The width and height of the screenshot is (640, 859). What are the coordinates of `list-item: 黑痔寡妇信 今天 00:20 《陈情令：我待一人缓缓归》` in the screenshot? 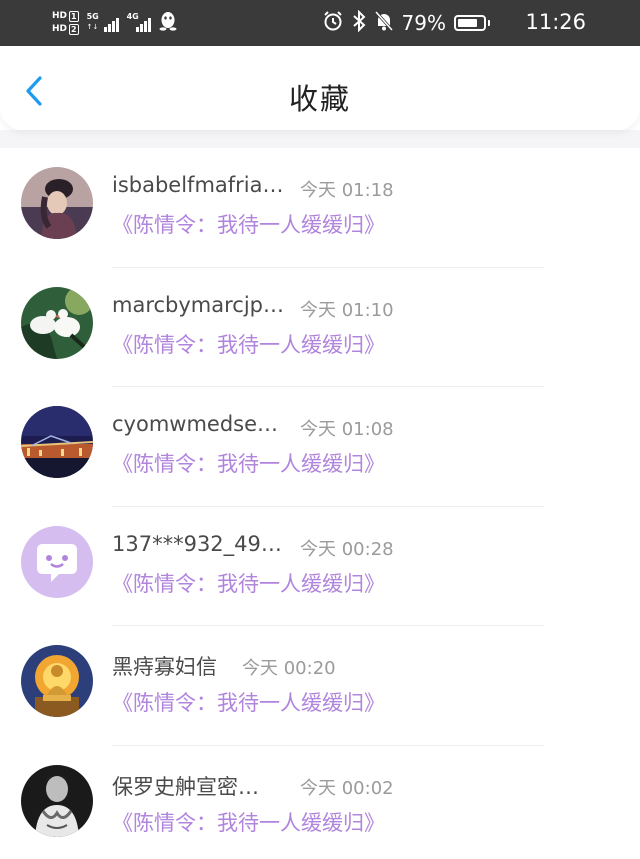 It's located at (320, 686).